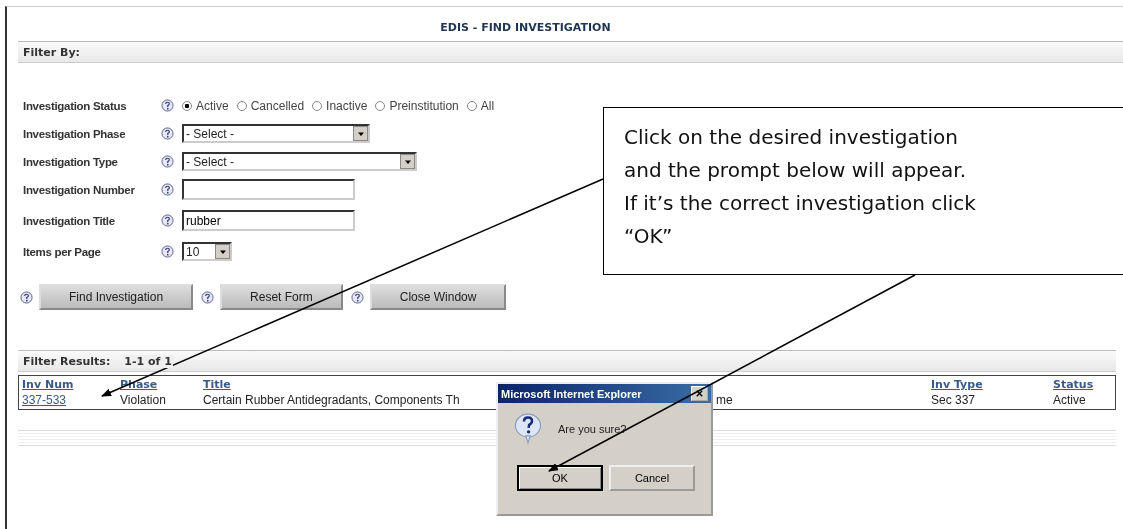 The image size is (1123, 529). I want to click on table-cell: Sec 337, so click(953, 400).